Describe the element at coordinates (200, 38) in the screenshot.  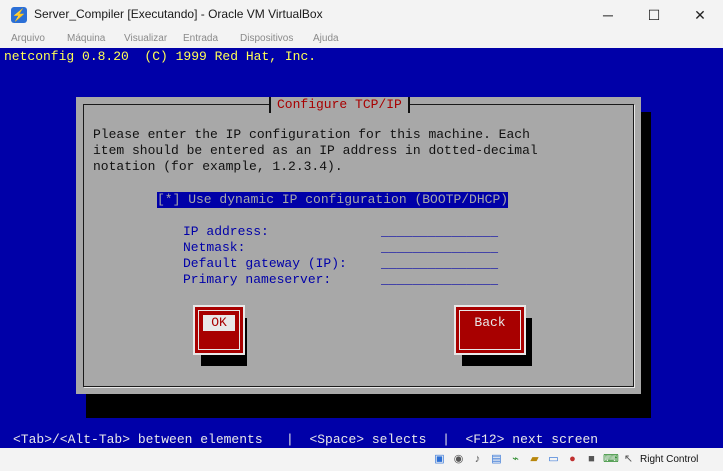
I see `menu-entrada: Entrada` at that location.